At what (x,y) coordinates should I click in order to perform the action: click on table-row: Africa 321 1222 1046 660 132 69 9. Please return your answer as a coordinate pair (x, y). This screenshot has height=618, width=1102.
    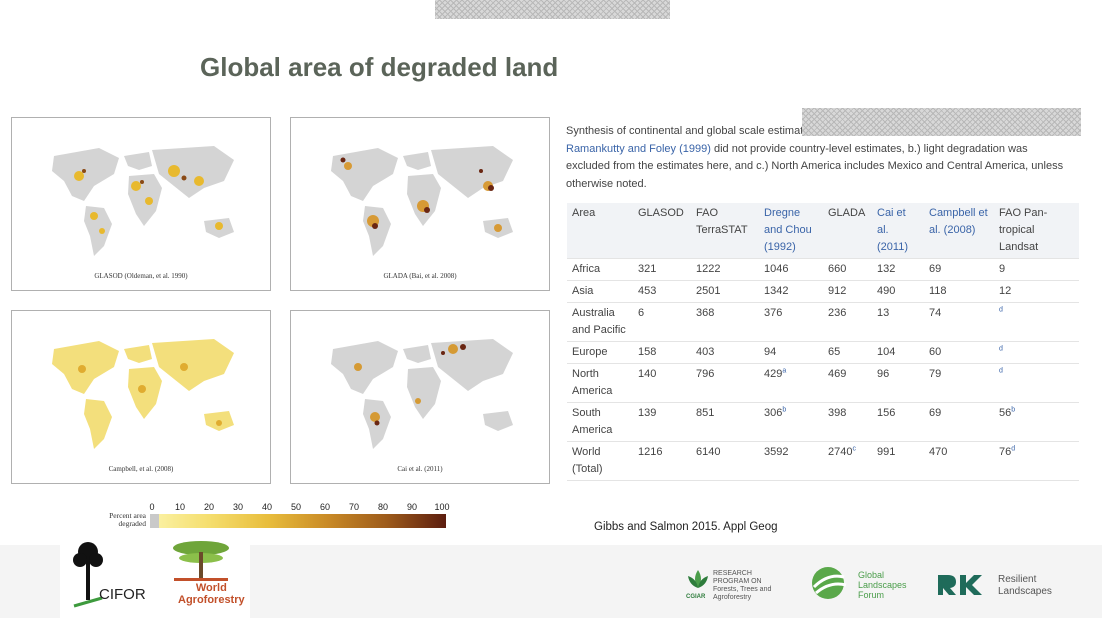
    Looking at the image, I should click on (823, 269).